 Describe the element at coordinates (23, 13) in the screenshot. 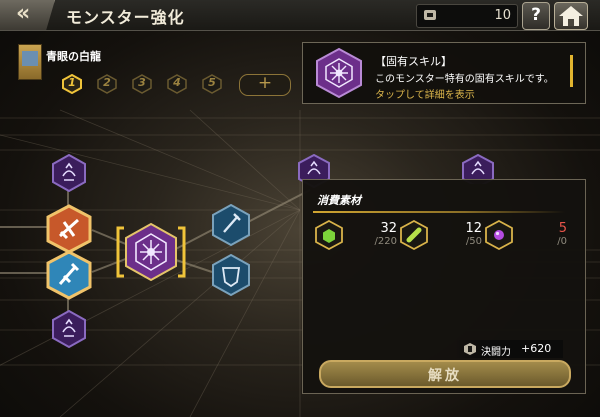

I see `double-chevron-left-icon: «` at that location.